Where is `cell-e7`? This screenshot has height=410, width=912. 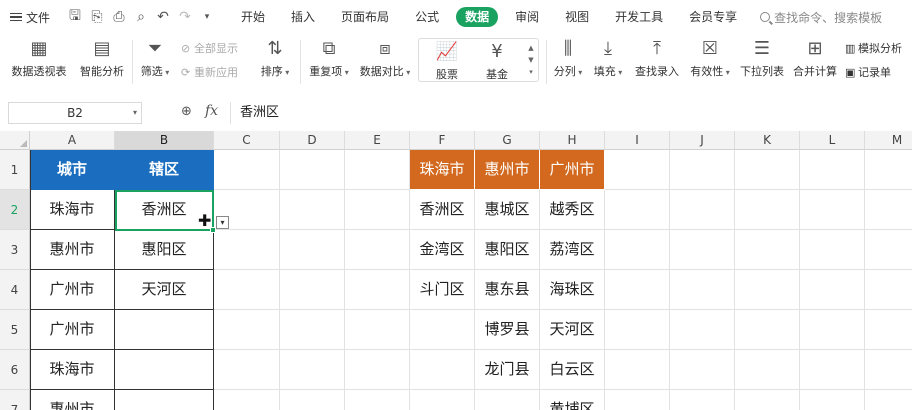 cell-e7 is located at coordinates (377, 400).